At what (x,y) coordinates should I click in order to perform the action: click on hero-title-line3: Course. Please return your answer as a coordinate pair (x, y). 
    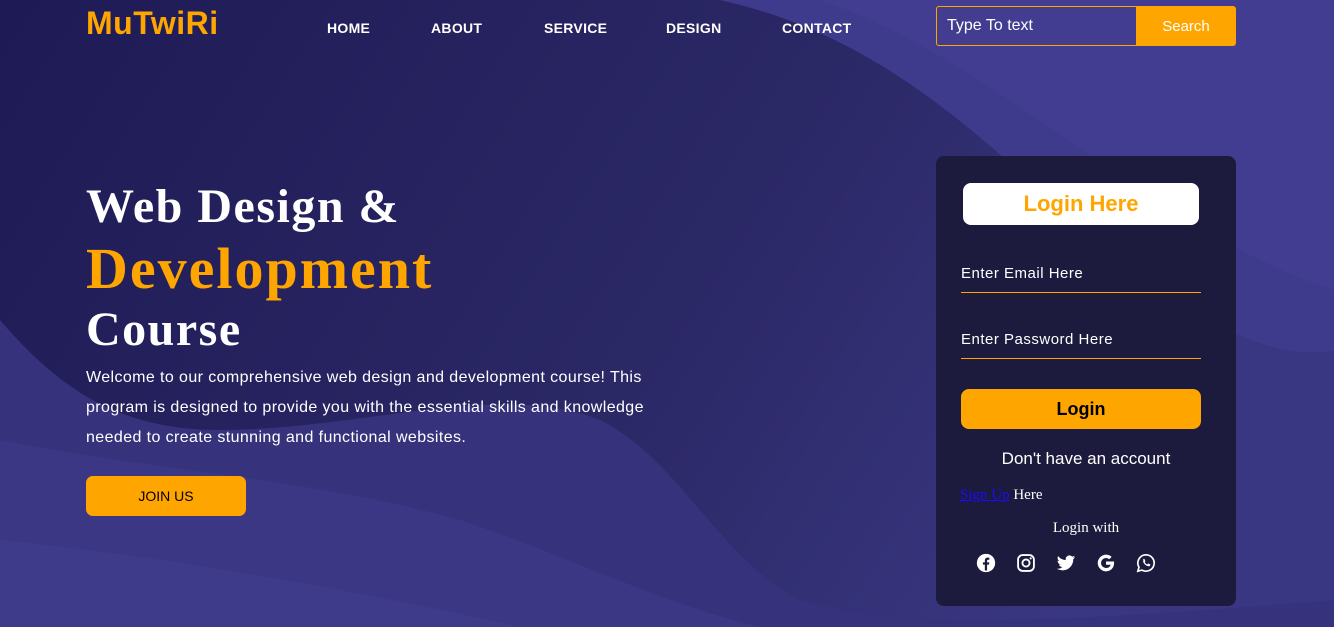
    Looking at the image, I should click on (164, 329).